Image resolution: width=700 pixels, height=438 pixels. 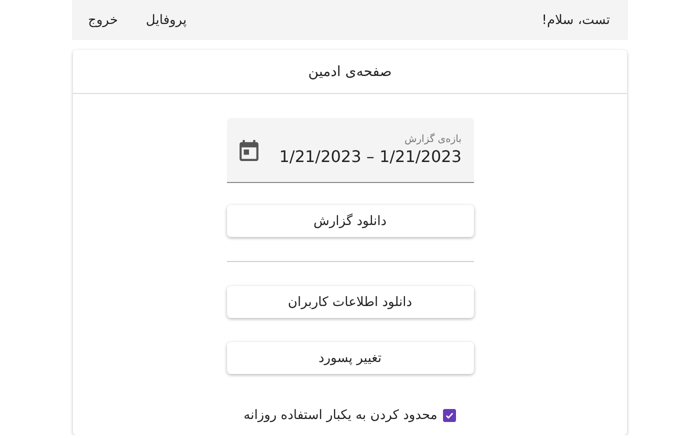 What do you see at coordinates (166, 20) in the screenshot?
I see `nav-link: پروفایل` at bounding box center [166, 20].